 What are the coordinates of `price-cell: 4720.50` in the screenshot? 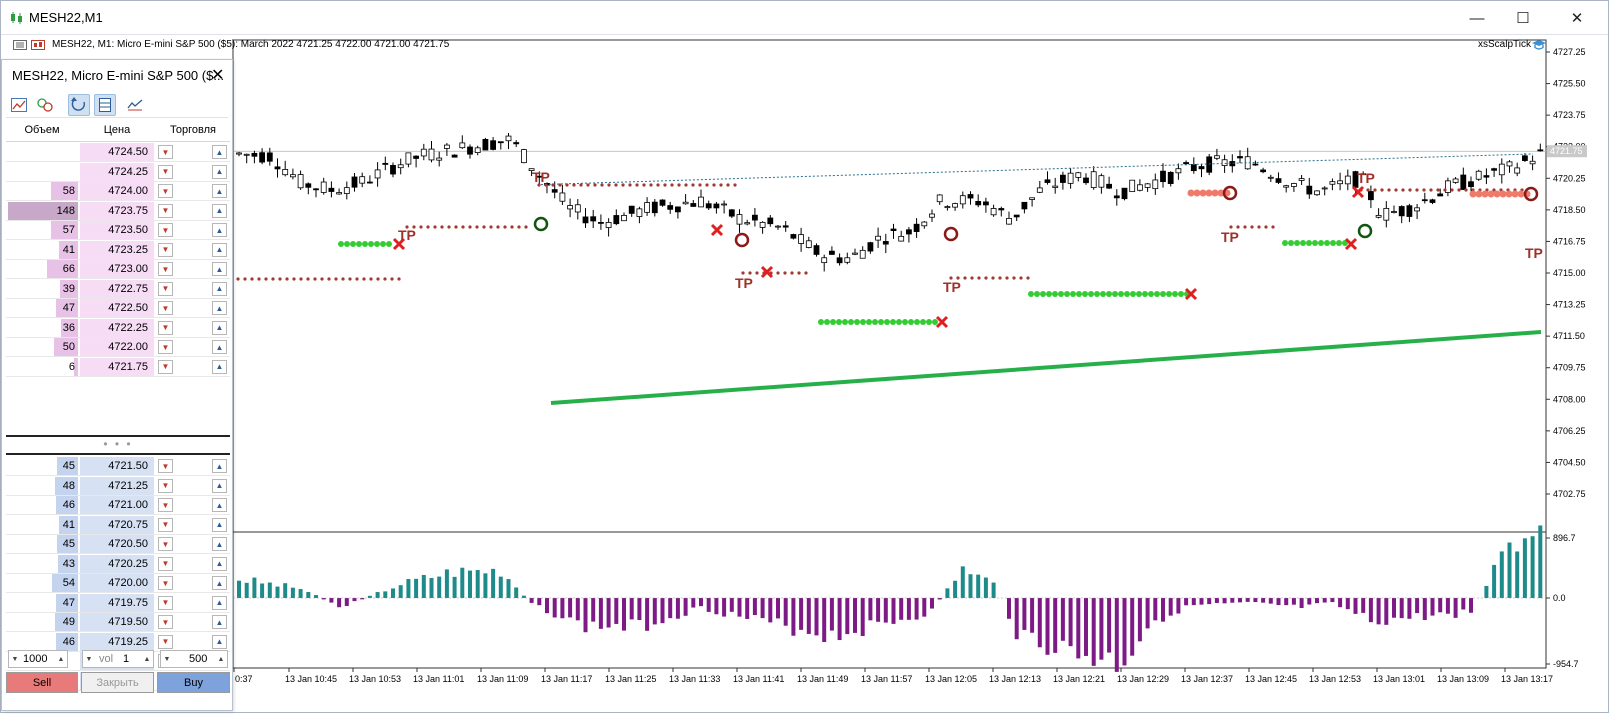 It's located at (117, 544).